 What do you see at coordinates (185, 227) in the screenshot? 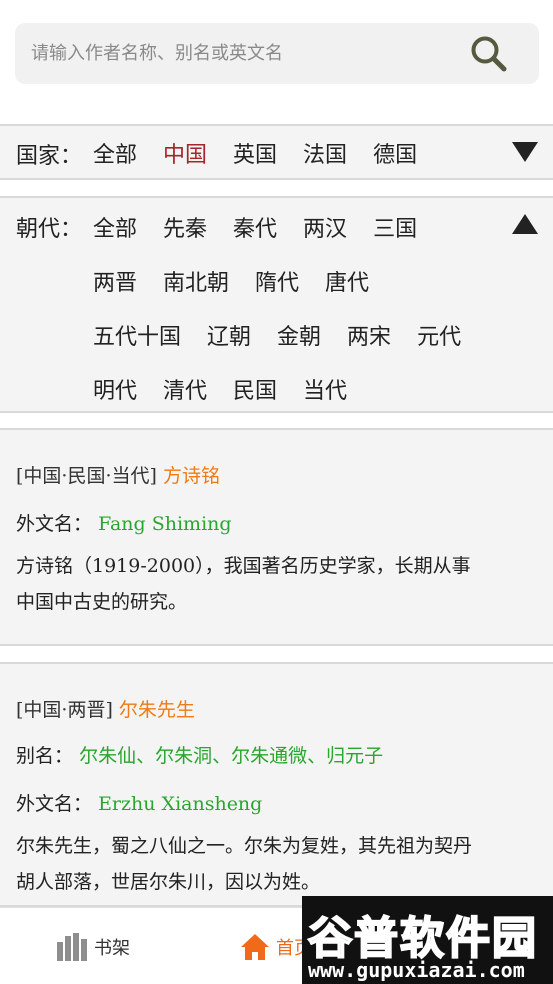
I see `dynasty-option: 先秦` at bounding box center [185, 227].